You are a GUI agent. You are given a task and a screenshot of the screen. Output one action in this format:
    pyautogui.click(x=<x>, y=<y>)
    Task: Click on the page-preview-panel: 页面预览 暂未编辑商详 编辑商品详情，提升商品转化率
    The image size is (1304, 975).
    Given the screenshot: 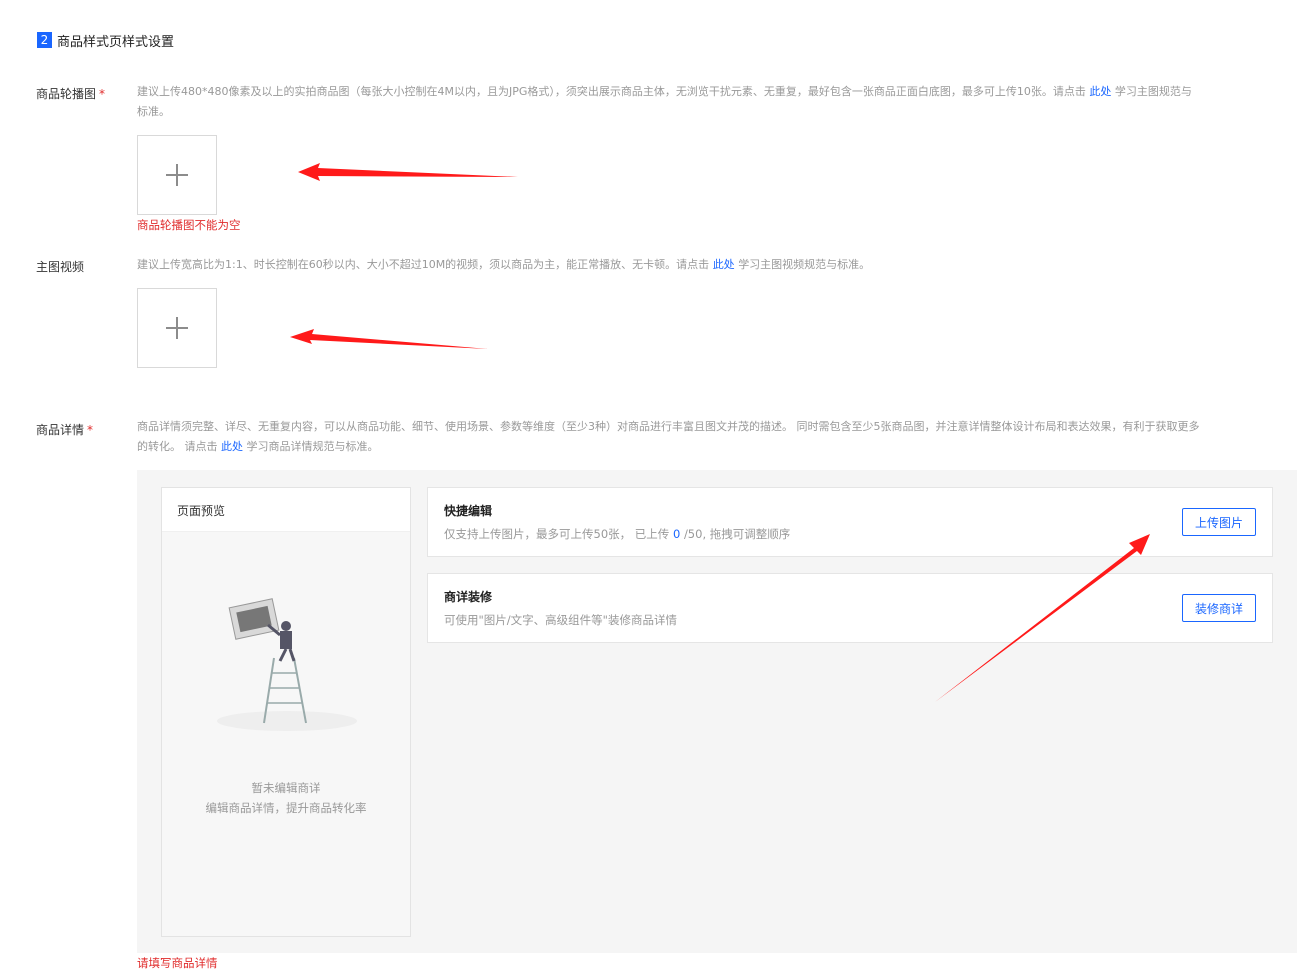 What is the action you would take?
    pyautogui.click(x=286, y=712)
    